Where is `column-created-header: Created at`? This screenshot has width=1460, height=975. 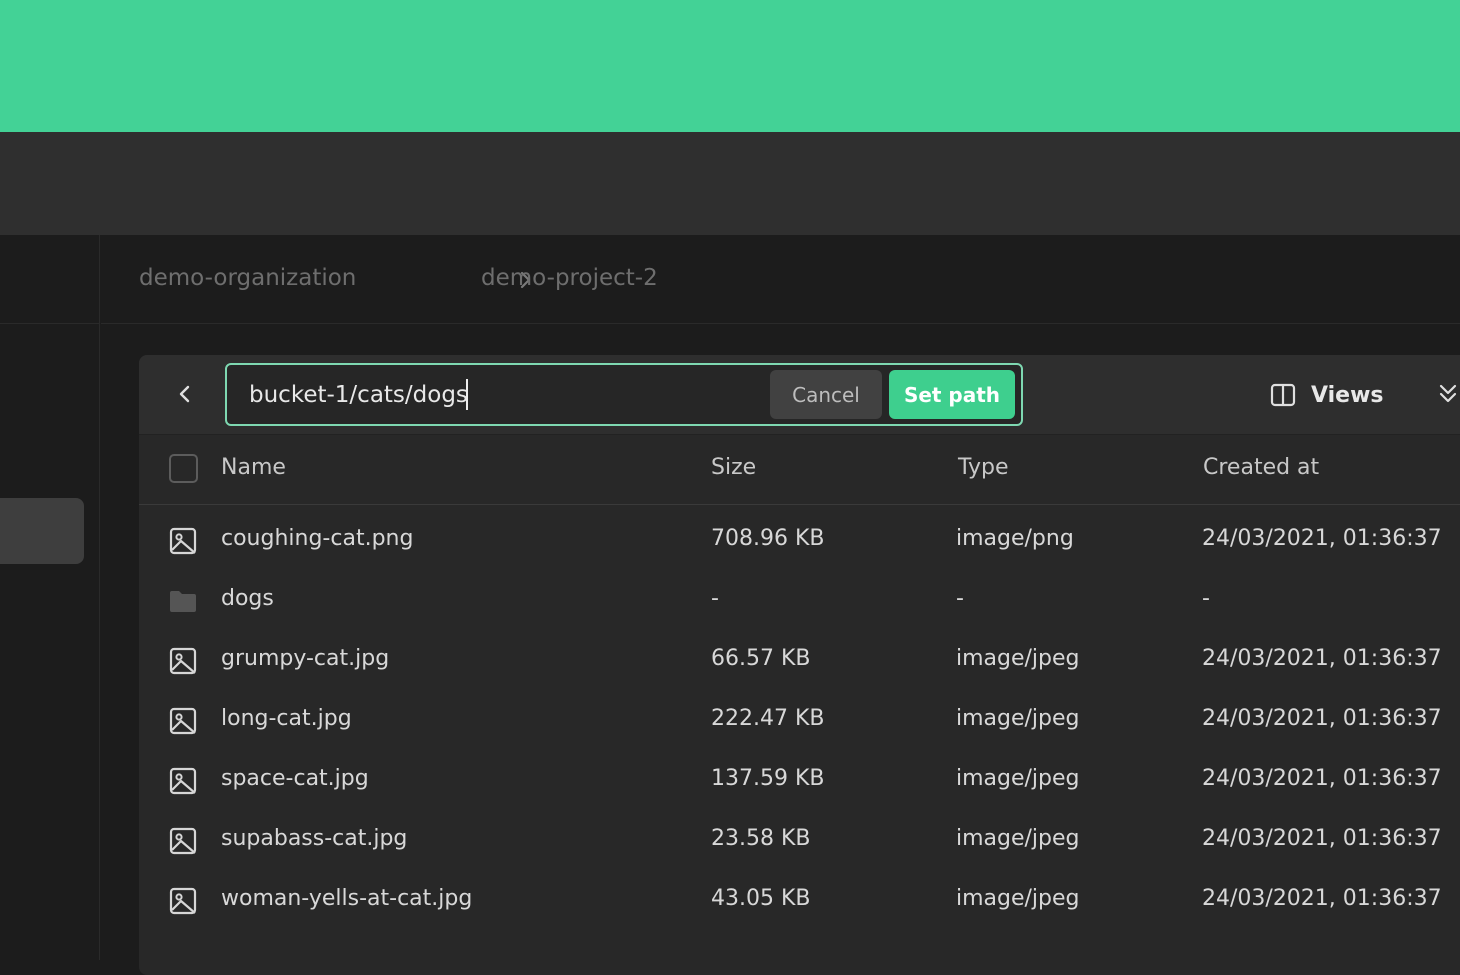
column-created-header: Created at is located at coordinates (1261, 467).